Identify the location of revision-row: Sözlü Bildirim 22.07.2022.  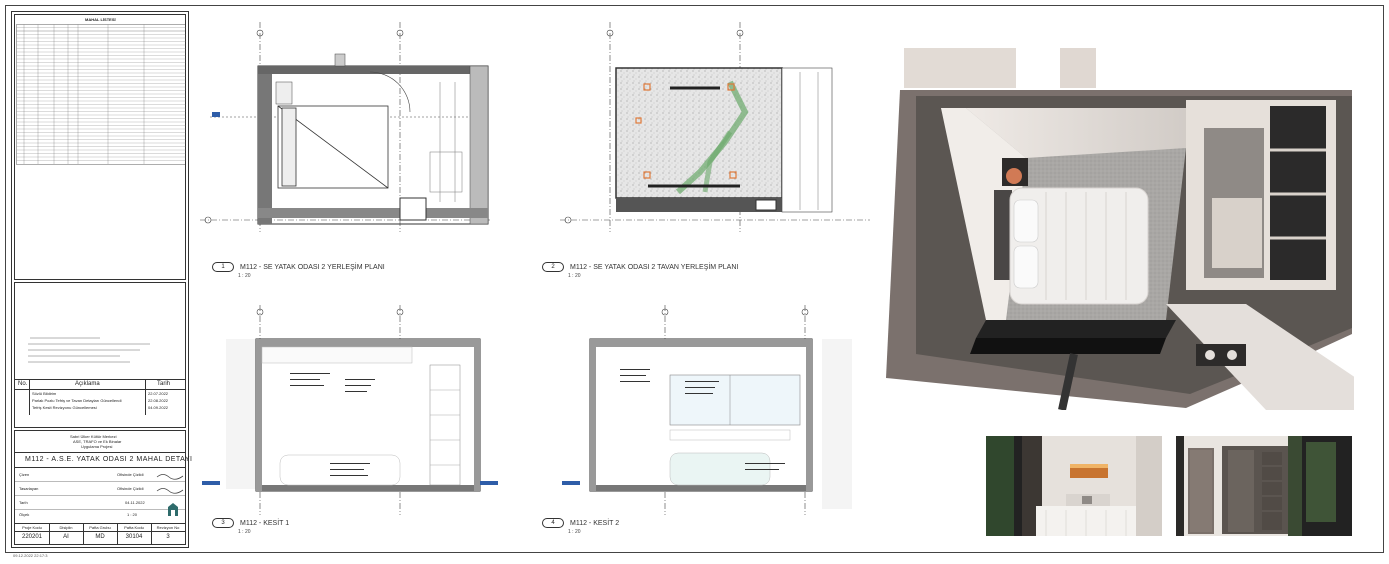
(100, 393).